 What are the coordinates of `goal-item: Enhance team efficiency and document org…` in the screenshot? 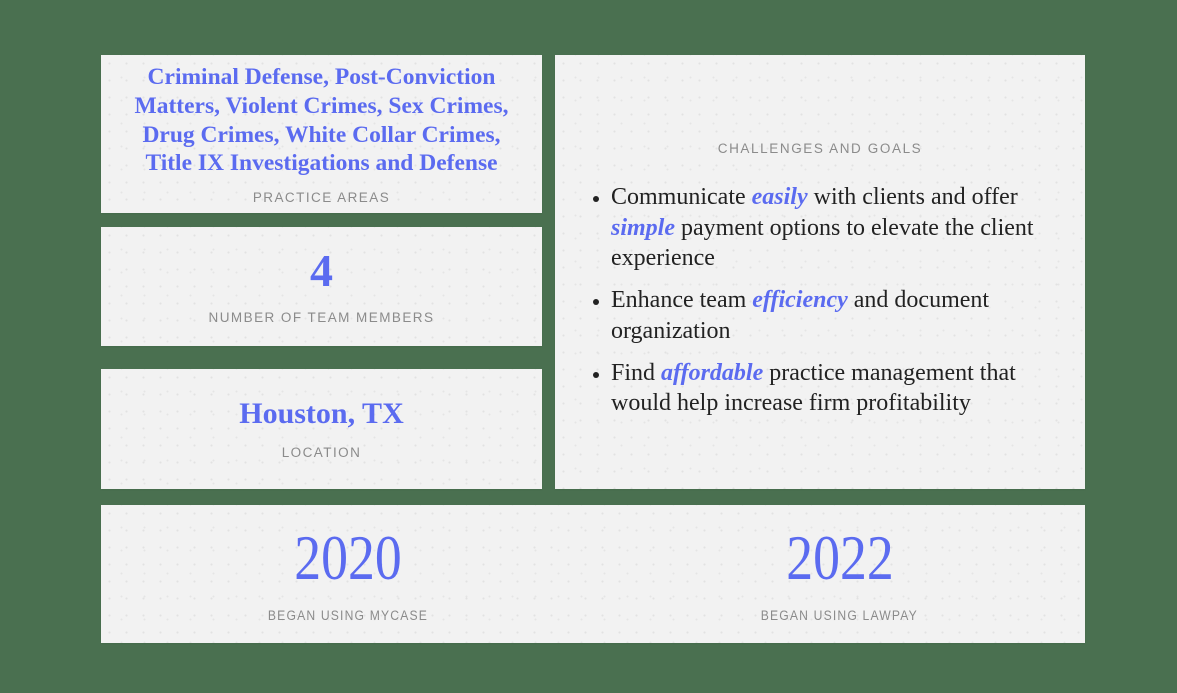 It's located at (834, 315).